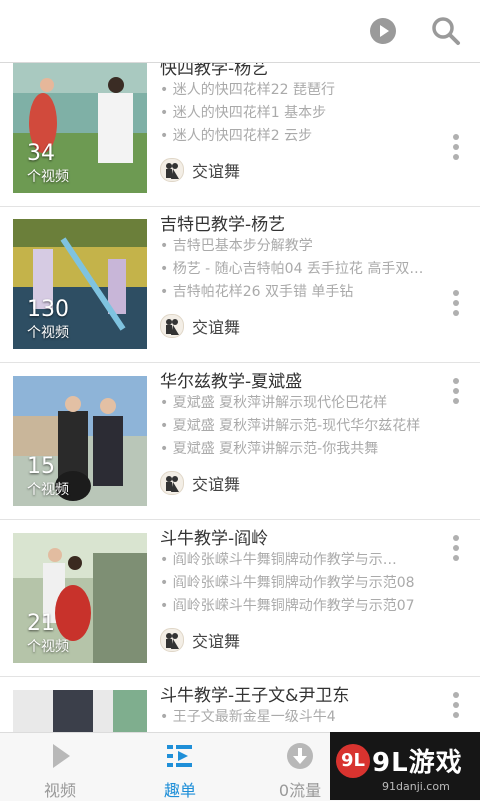 The image size is (480, 801). Describe the element at coordinates (41, 466) in the screenshot. I see `video-count: 15` at that location.